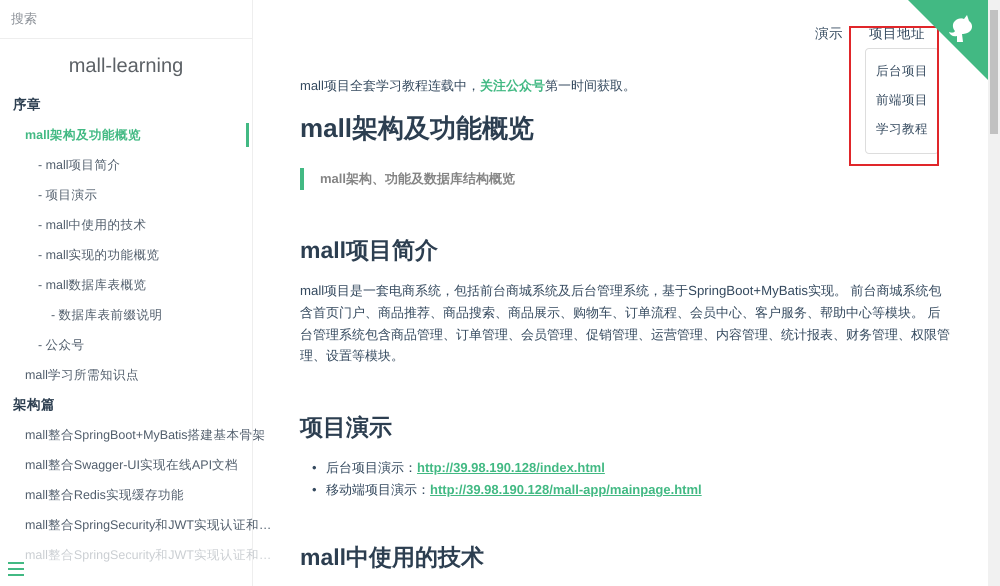  I want to click on sidebar-item: - mall中使用的技术, so click(92, 225).